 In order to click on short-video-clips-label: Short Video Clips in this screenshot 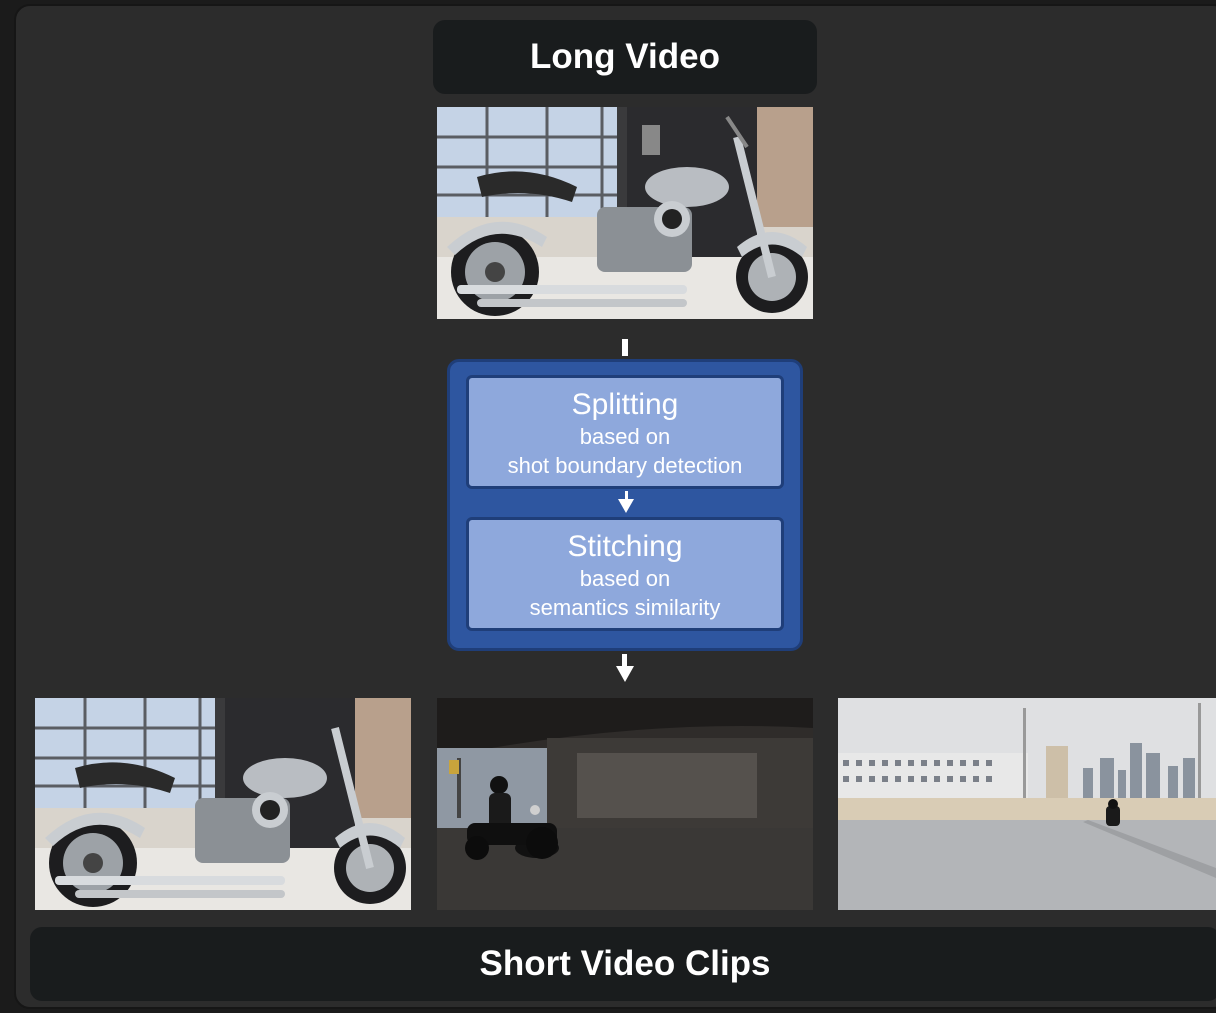, I will do `click(625, 963)`.